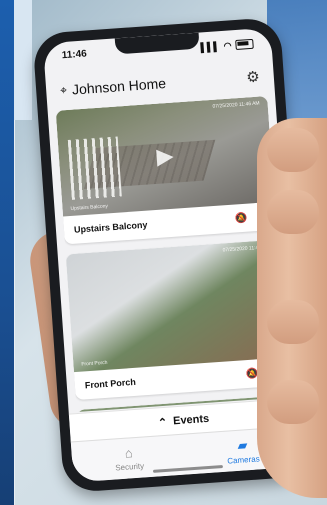 This screenshot has height=505, width=327. Describe the element at coordinates (94, 168) in the screenshot. I see `balcony-rail` at that location.